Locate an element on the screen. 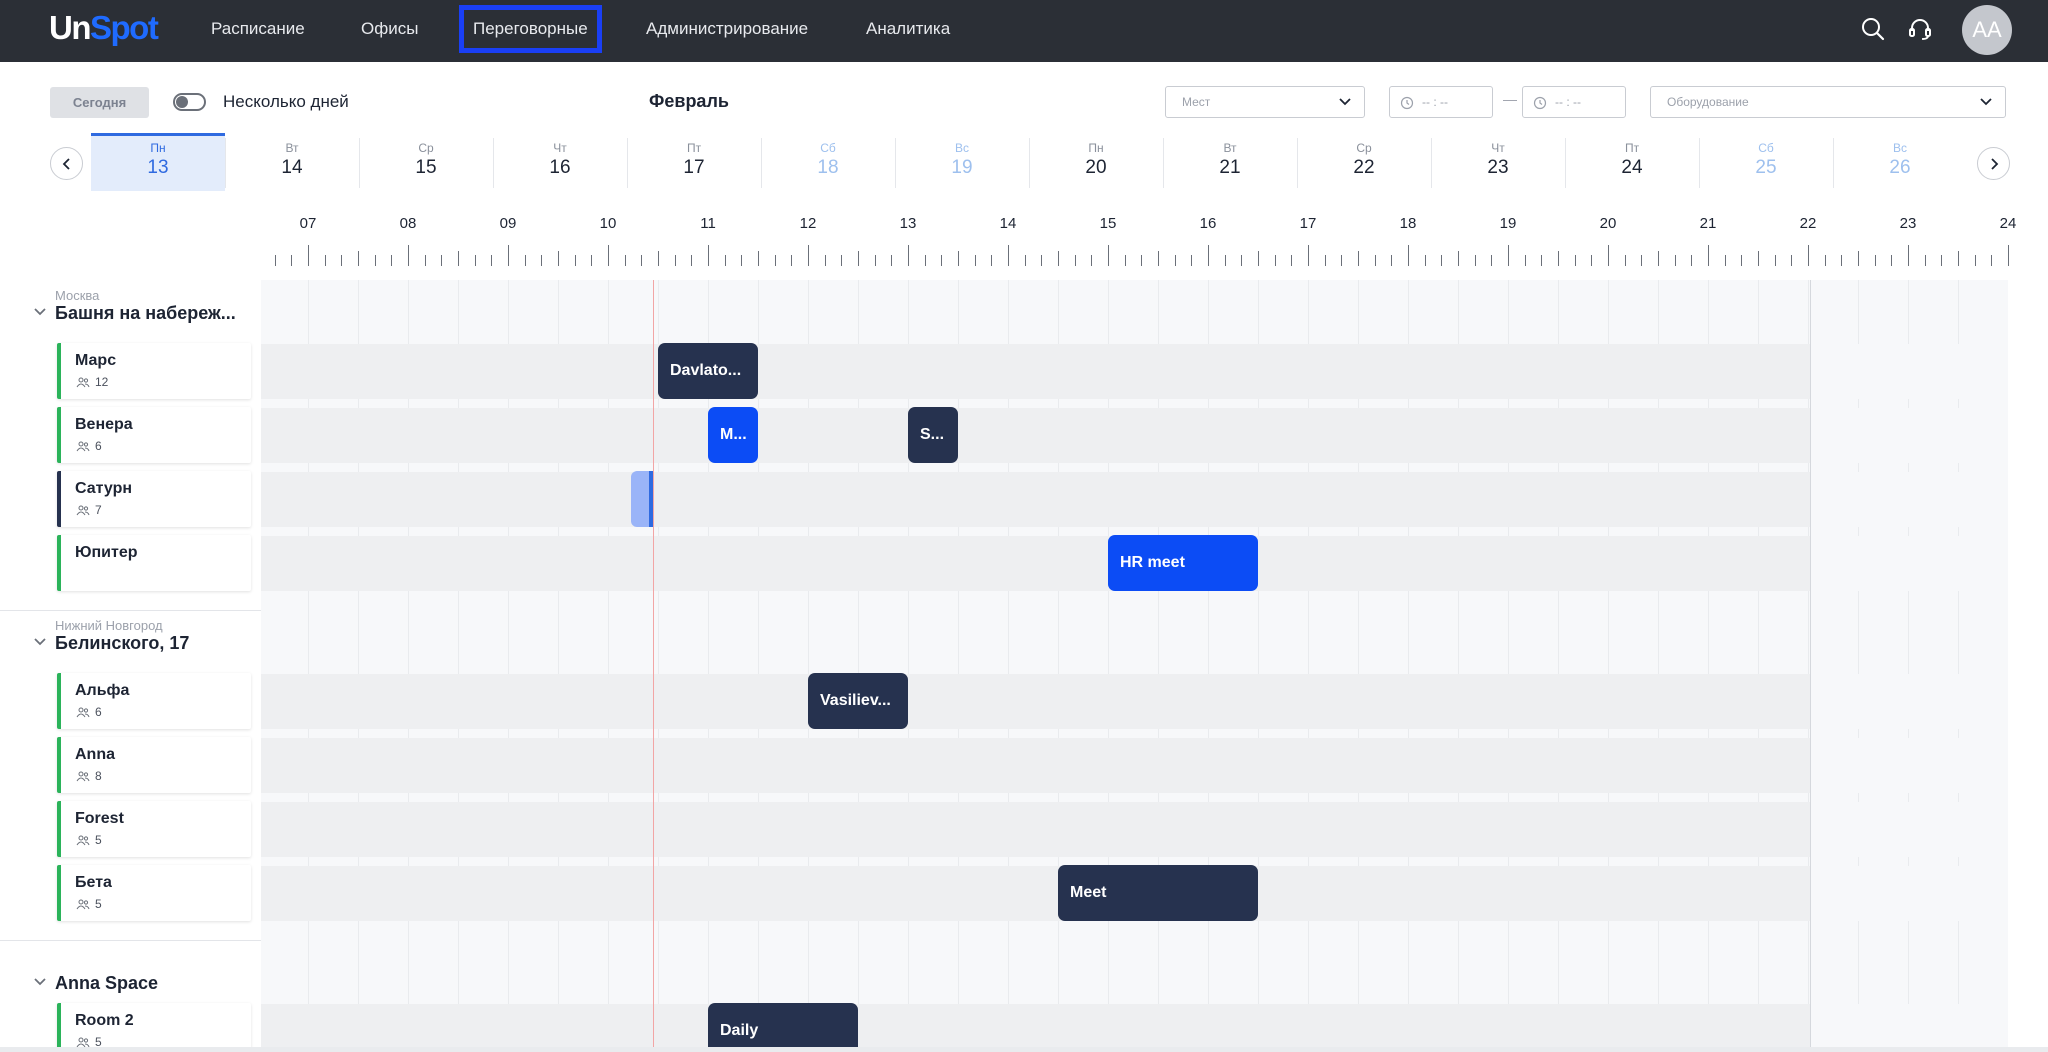 Image resolution: width=2048 pixels, height=1052 pixels. nav-item-schedule: Расписание is located at coordinates (258, 29).